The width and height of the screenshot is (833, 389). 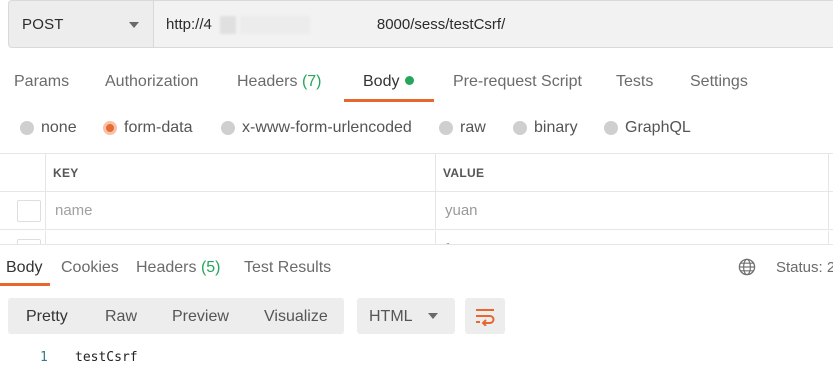 I want to click on response-tab-test-results: Test Results, so click(x=287, y=268).